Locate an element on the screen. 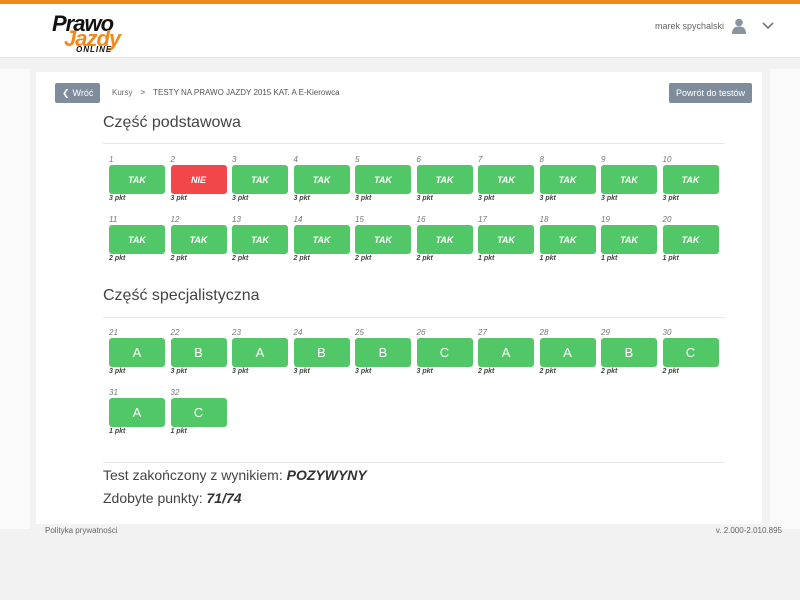 This screenshot has width=800, height=600. question-item: 23 A 3 pkt is located at coordinates (260, 352).